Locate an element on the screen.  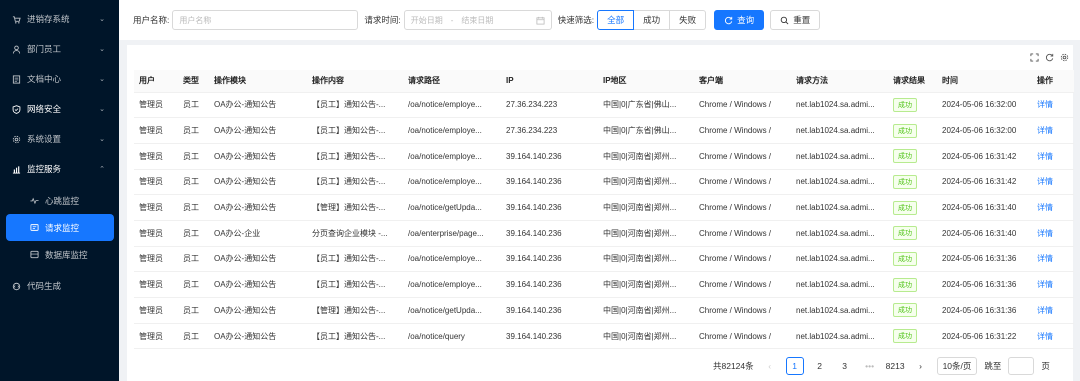
quick-filter-fail: 失败 is located at coordinates (688, 20).